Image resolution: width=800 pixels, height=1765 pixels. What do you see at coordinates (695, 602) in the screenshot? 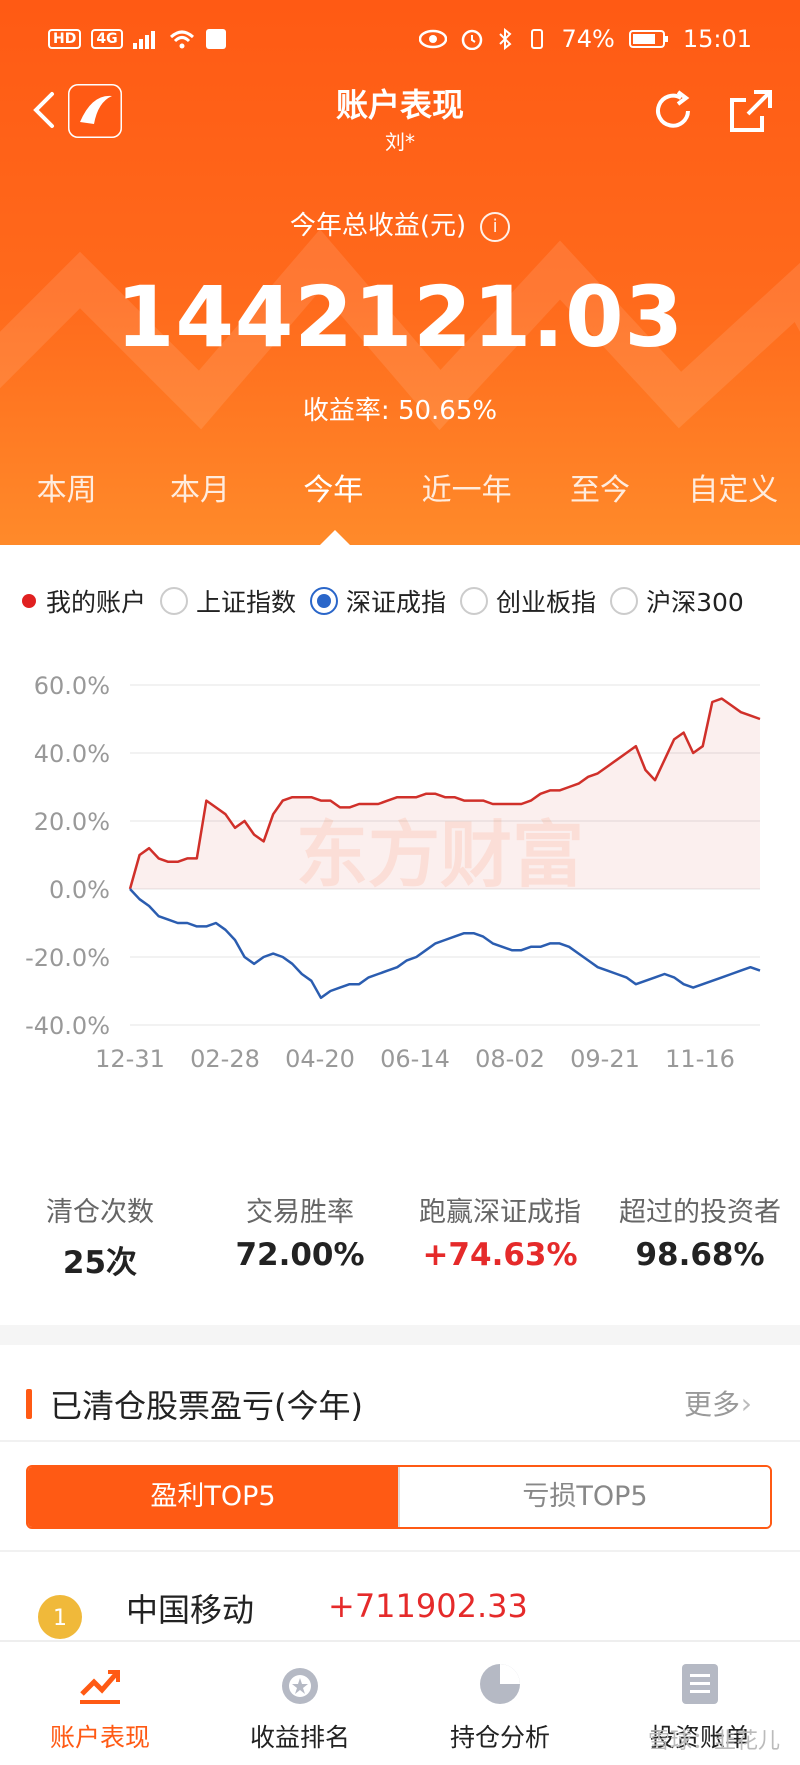
I see `legend-csi300-label: 沪深300` at bounding box center [695, 602].